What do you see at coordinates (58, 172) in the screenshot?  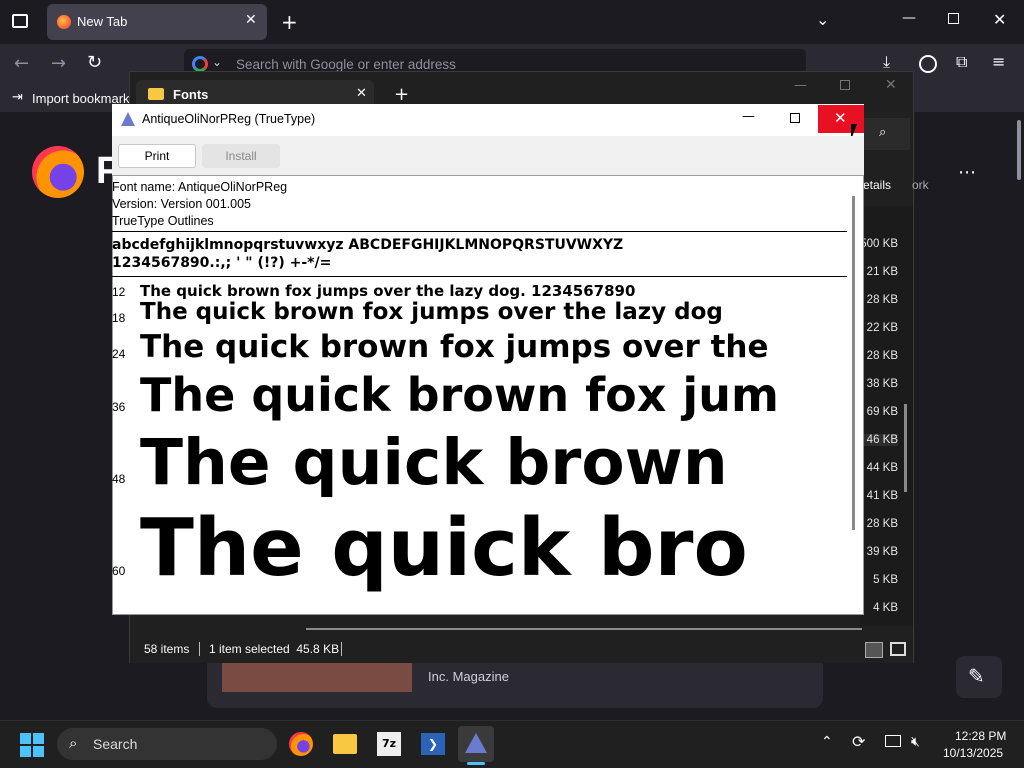 I see `firefox-logo` at bounding box center [58, 172].